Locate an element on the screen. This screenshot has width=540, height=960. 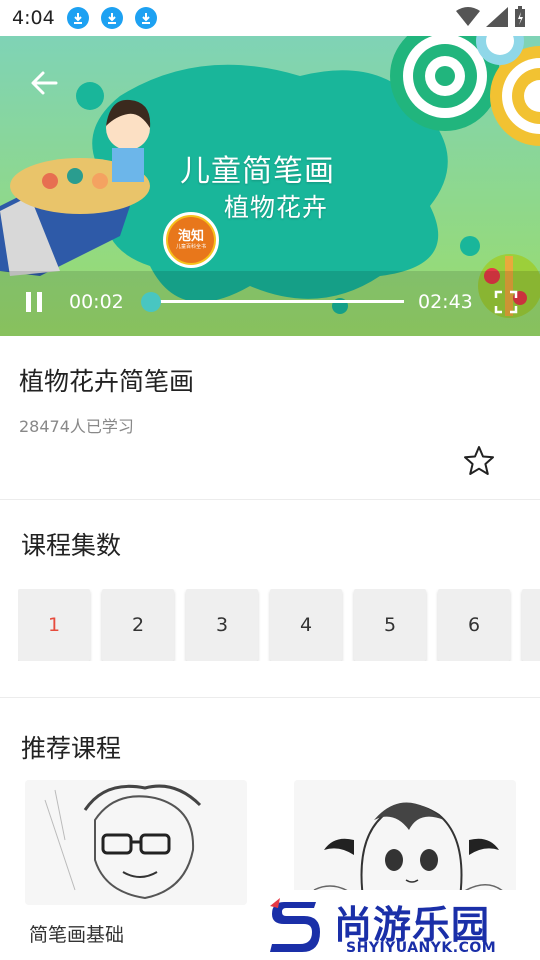
episode-button: 3 is located at coordinates (222, 625).